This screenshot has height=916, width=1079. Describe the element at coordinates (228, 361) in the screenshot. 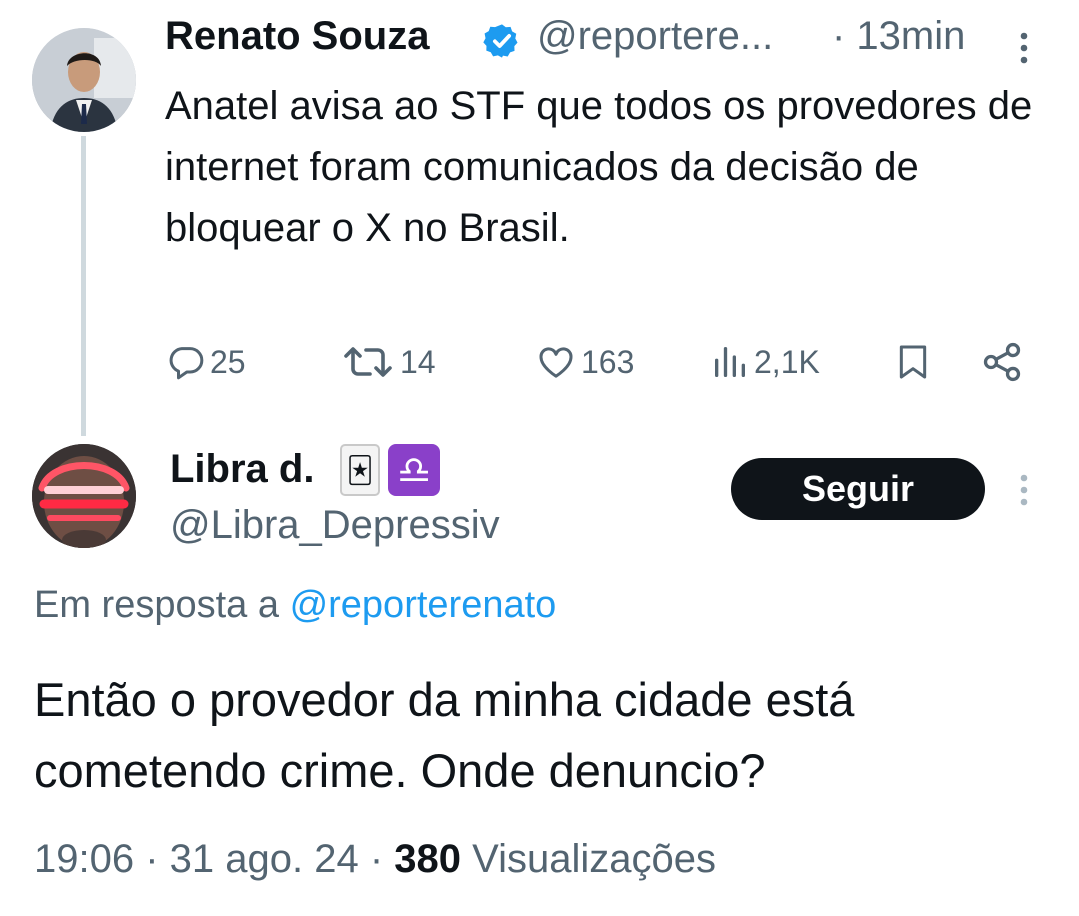

I see `reply-count: 25` at that location.